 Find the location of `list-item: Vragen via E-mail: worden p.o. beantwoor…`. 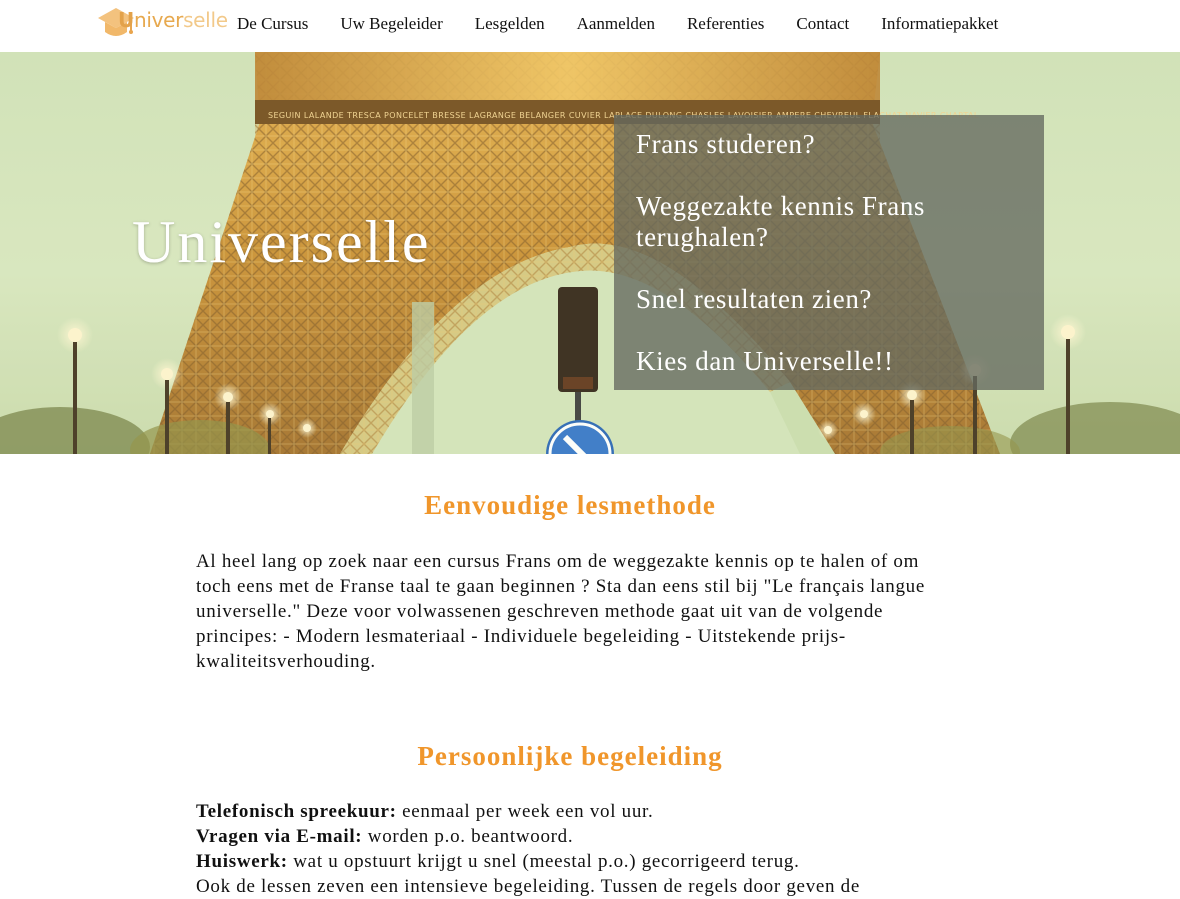

list-item: Vragen via E-mail: worden p.o. beantwoor… is located at coordinates (576, 836).